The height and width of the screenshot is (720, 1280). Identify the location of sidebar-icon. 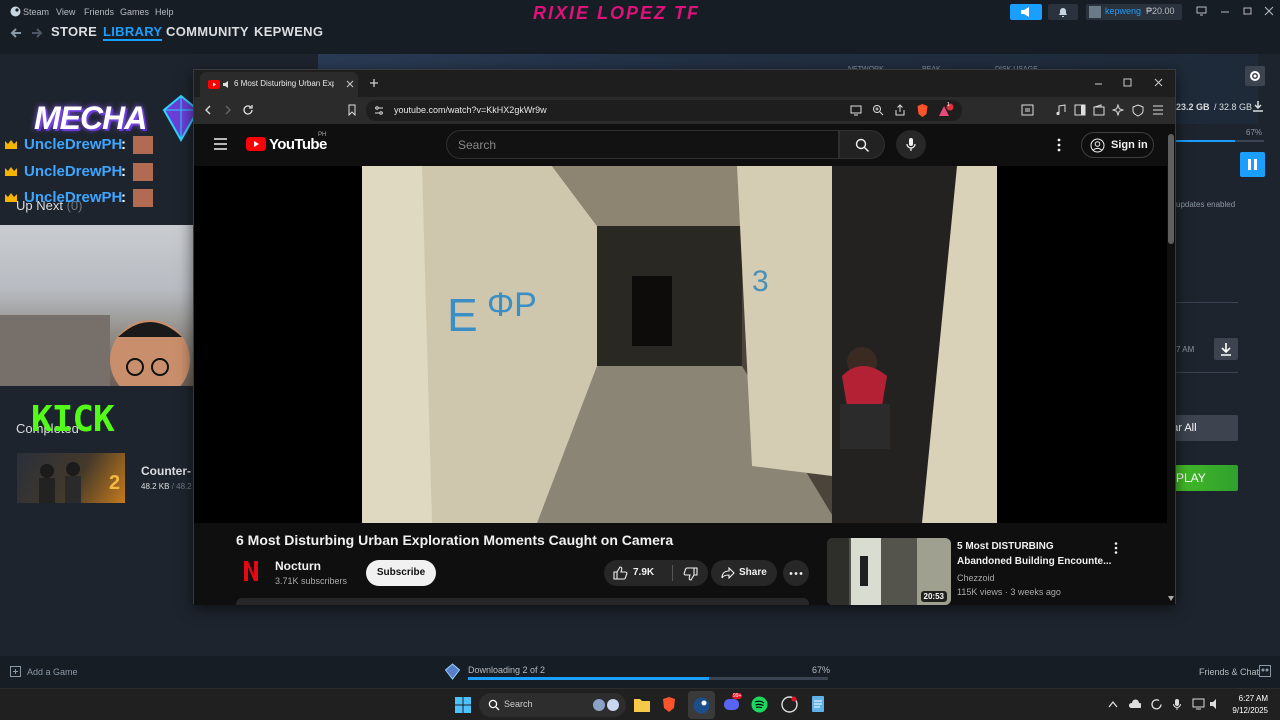
(1080, 110).